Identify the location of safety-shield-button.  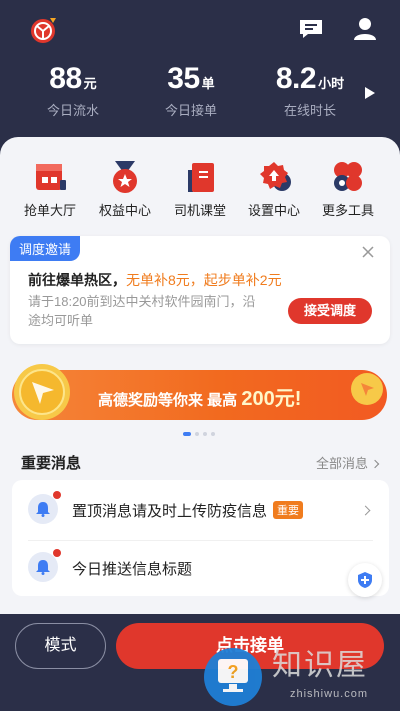
(365, 580).